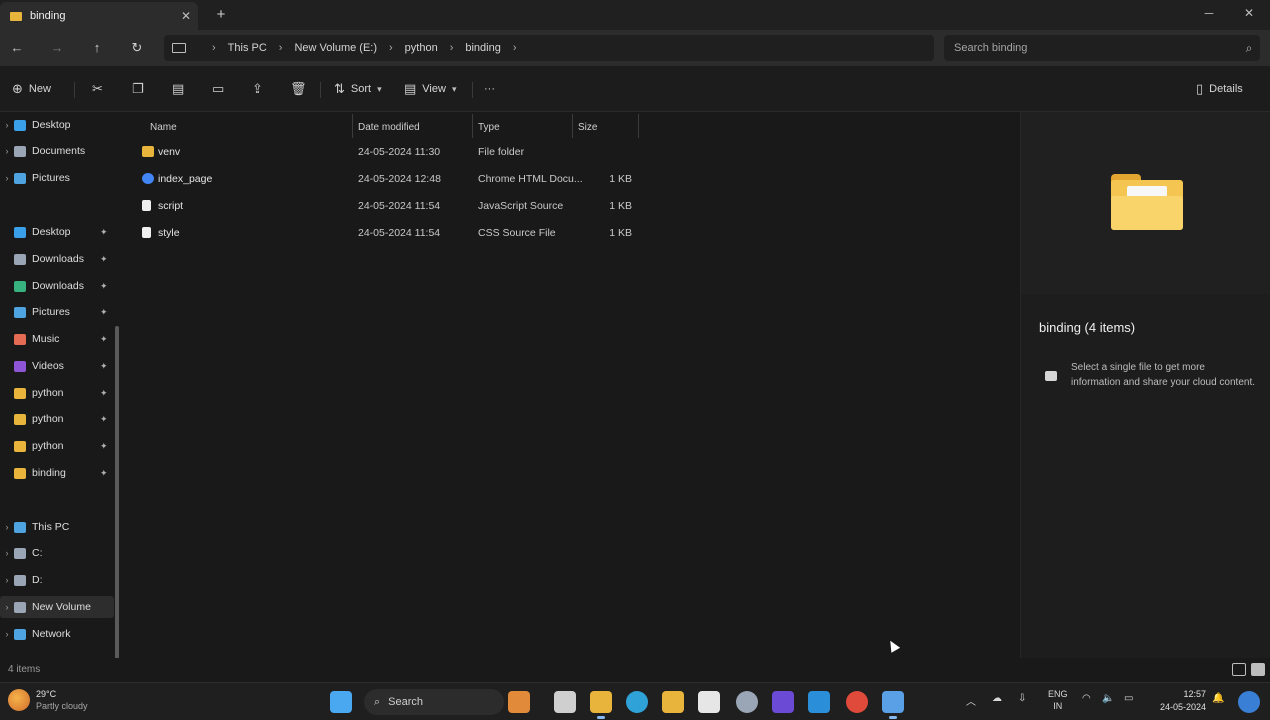 This screenshot has height=720, width=1270. Describe the element at coordinates (1209, 13) in the screenshot. I see `minimize-button: ─` at that location.